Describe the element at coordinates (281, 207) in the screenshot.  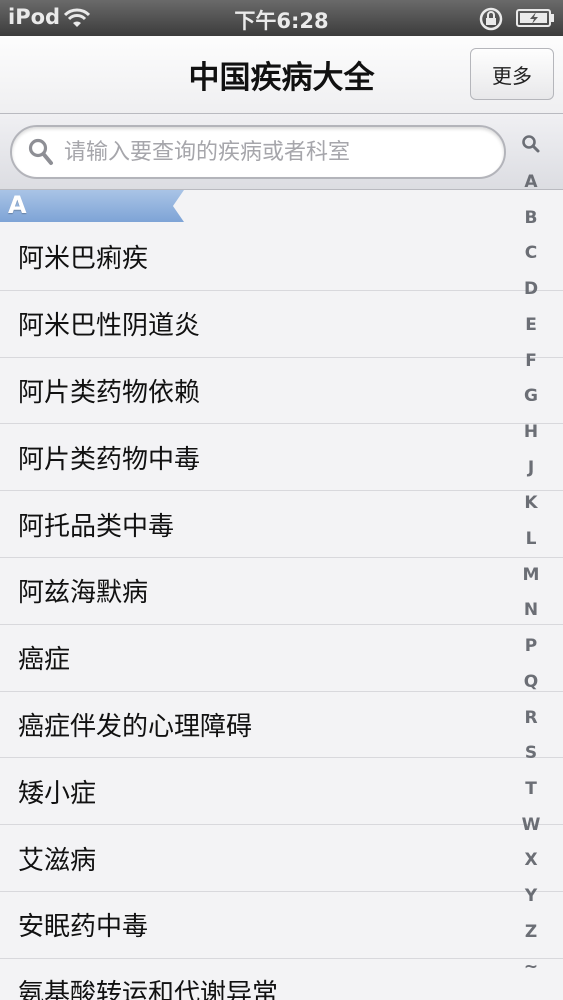
I see `section-header: A` at that location.